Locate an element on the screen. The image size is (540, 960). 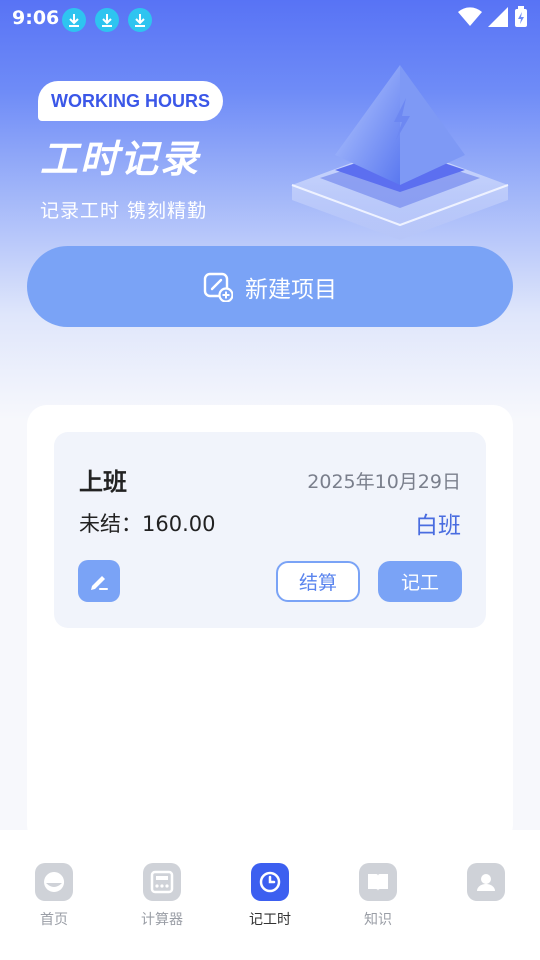
pencil-icon is located at coordinates (99, 583).